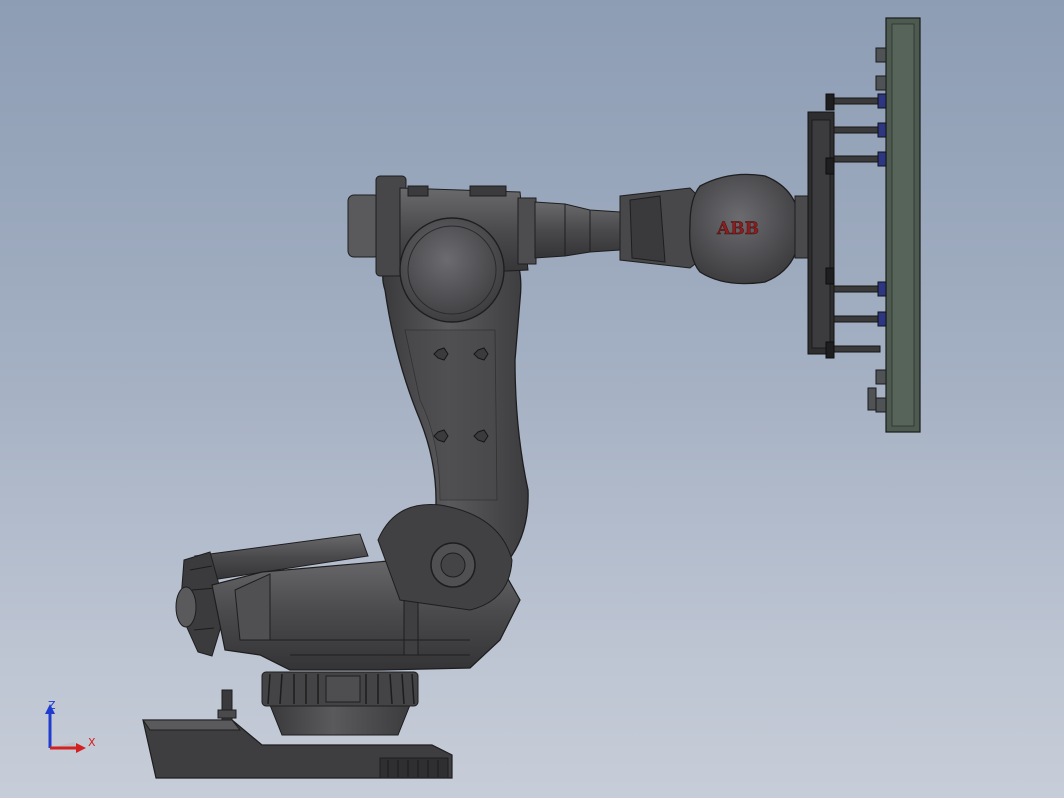  Describe the element at coordinates (68, 728) in the screenshot. I see `axis-triad: Z X` at that location.